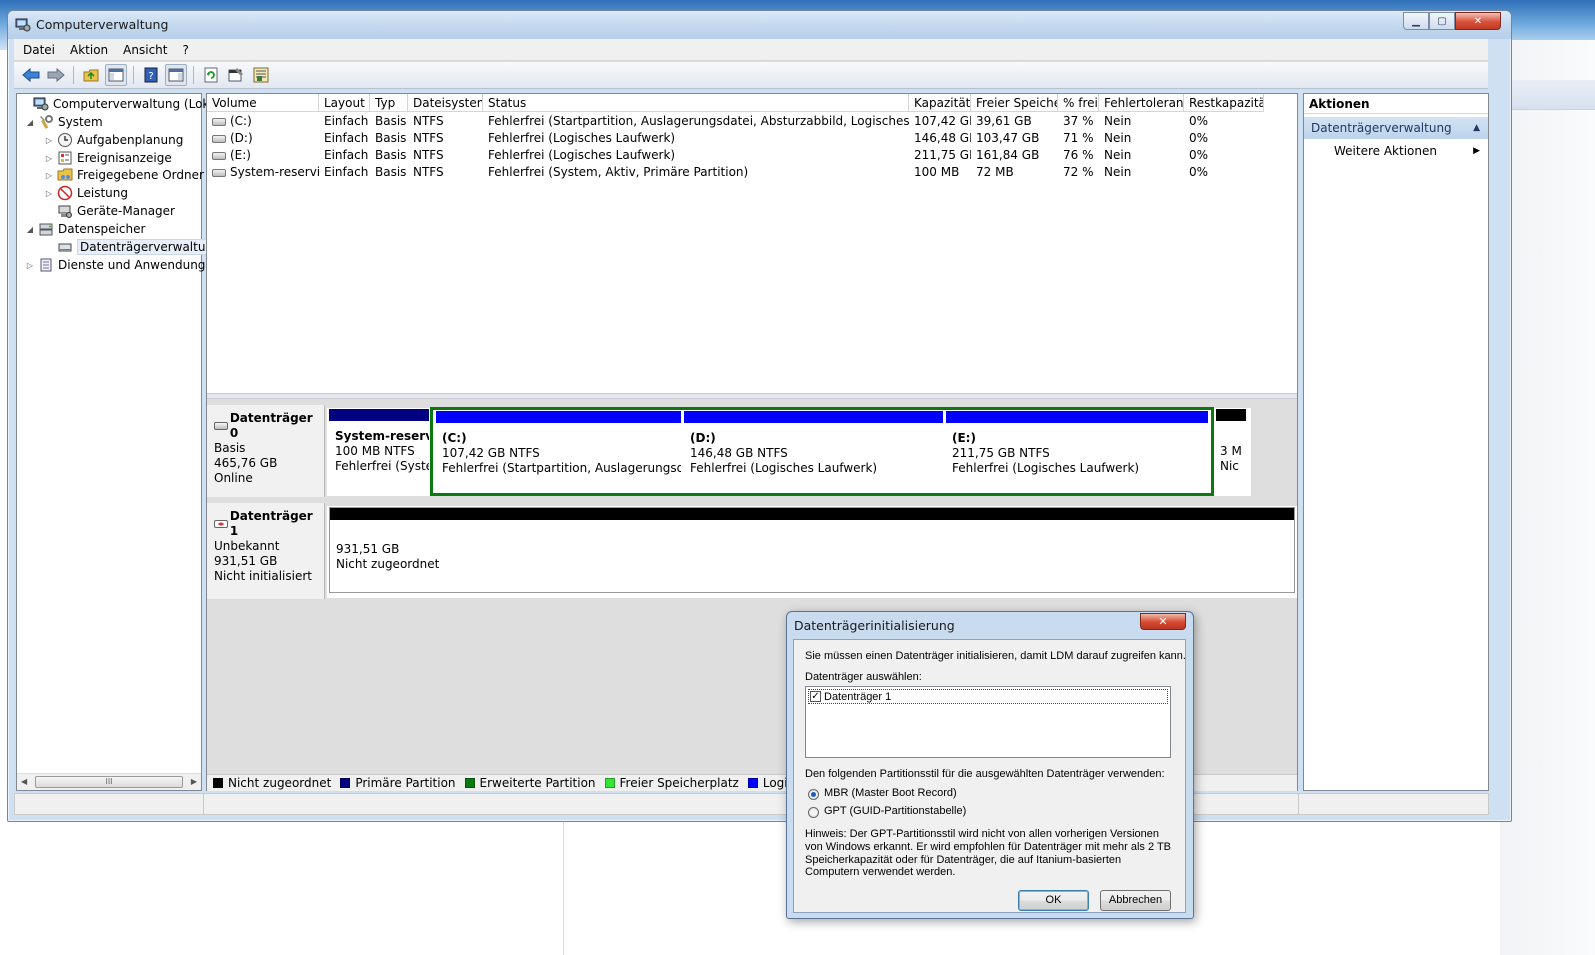 This screenshot has width=1595, height=955. Describe the element at coordinates (558, 417) in the screenshot. I see `logical-drive-bar` at that location.